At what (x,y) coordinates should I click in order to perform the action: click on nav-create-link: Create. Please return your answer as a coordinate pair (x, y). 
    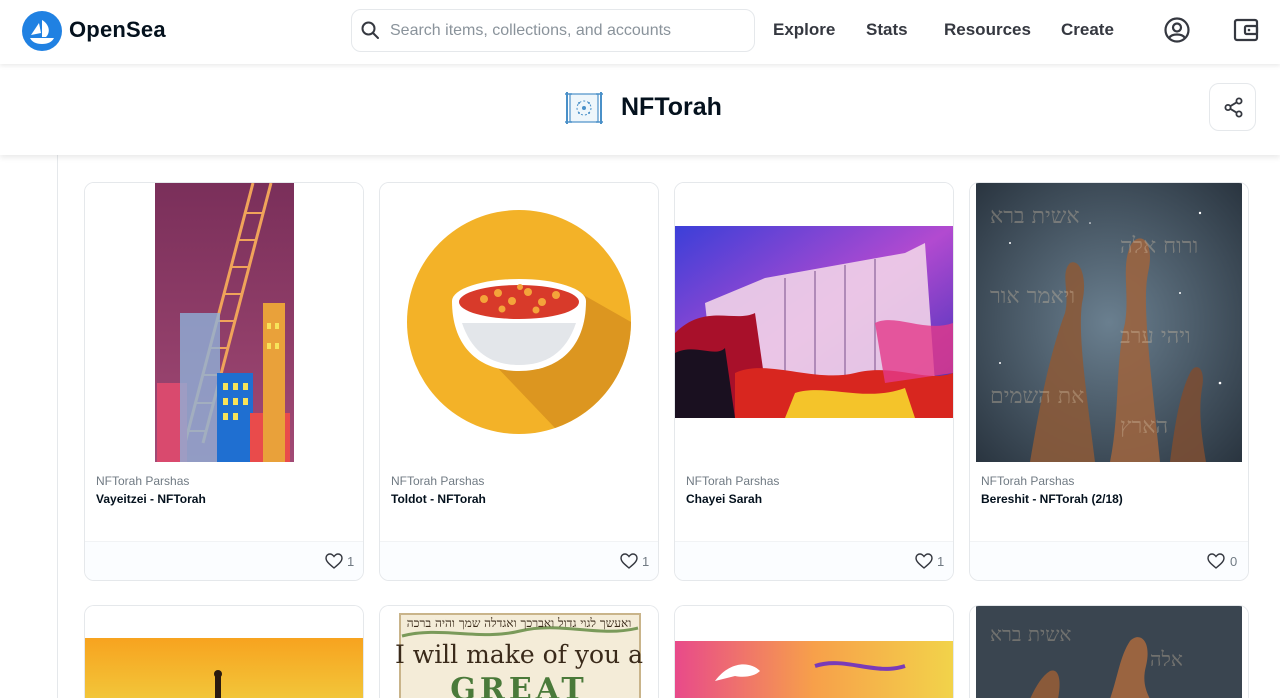
    Looking at the image, I should click on (1087, 30).